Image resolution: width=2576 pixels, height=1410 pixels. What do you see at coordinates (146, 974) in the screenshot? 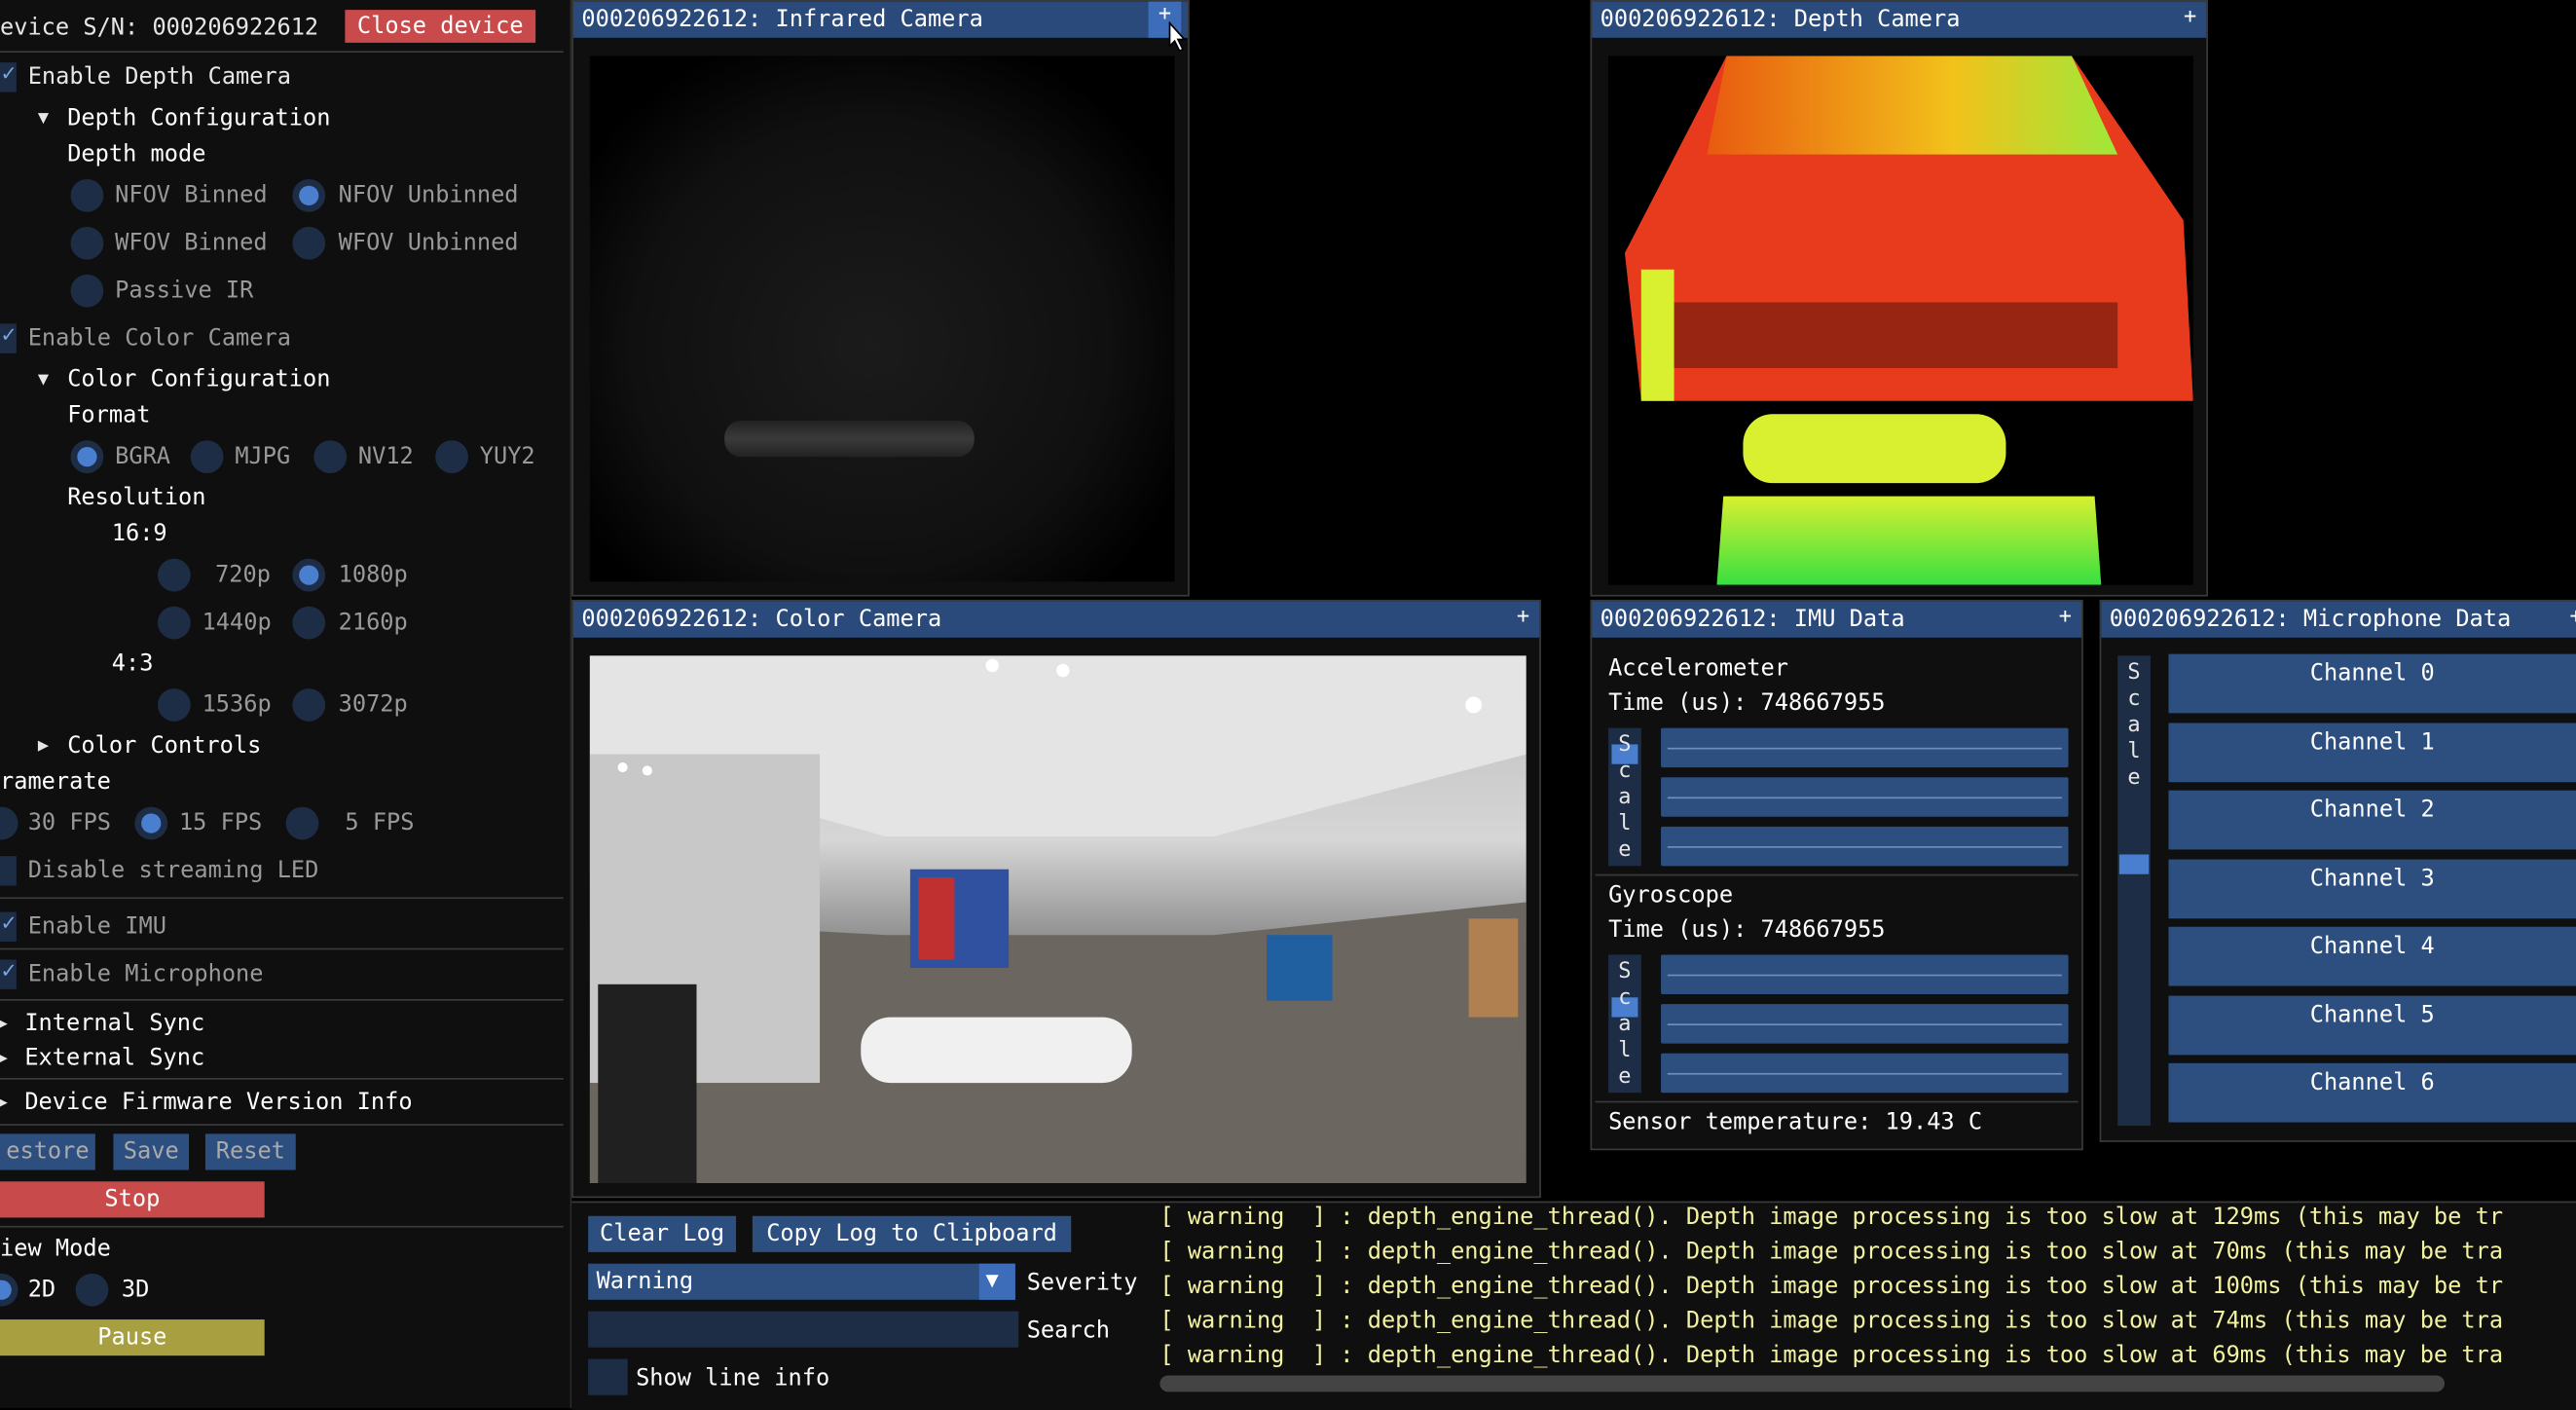
I see `enable-mic-label: Enable Microphone` at bounding box center [146, 974].